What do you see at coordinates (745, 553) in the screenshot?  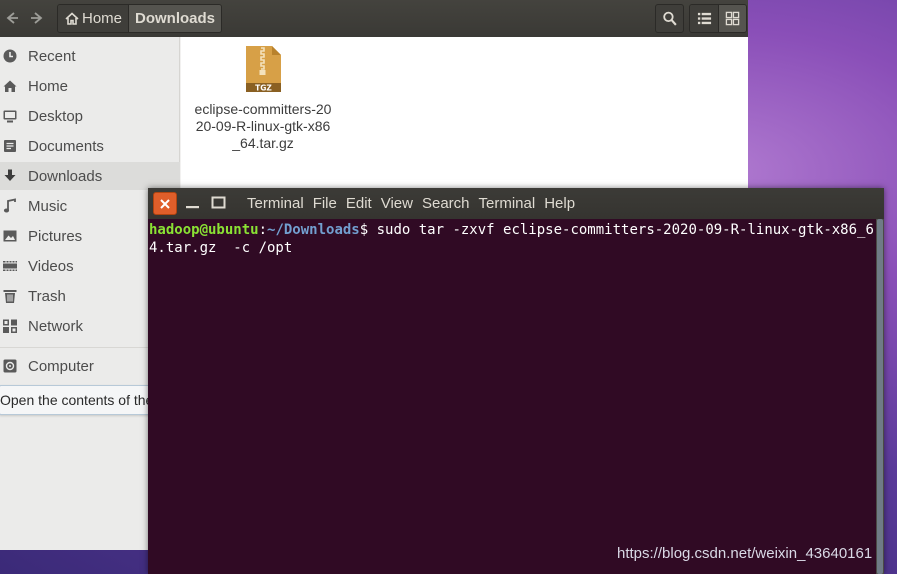 I see `watermark: https://blog.csdn.net/weixin_43640161` at bounding box center [745, 553].